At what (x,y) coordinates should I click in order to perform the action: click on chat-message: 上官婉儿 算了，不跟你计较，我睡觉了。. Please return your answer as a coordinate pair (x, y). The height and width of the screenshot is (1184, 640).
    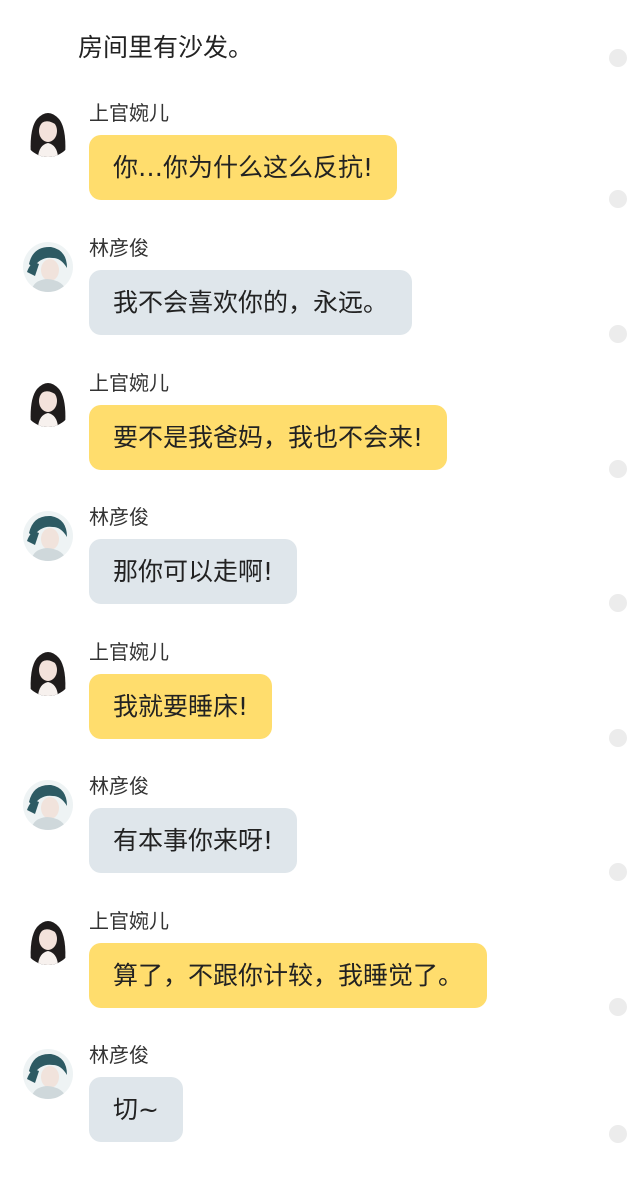
    Looking at the image, I should click on (320, 979).